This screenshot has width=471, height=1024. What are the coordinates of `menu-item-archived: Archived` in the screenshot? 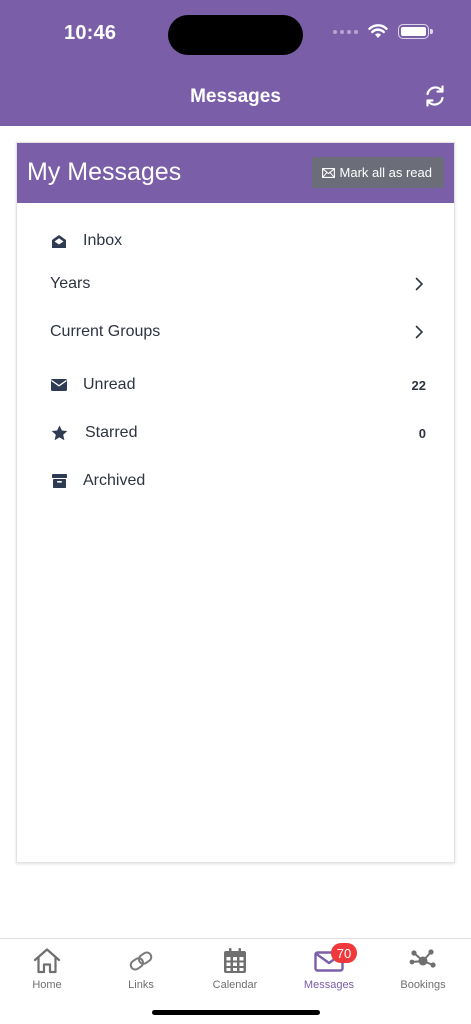 It's located at (235, 481).